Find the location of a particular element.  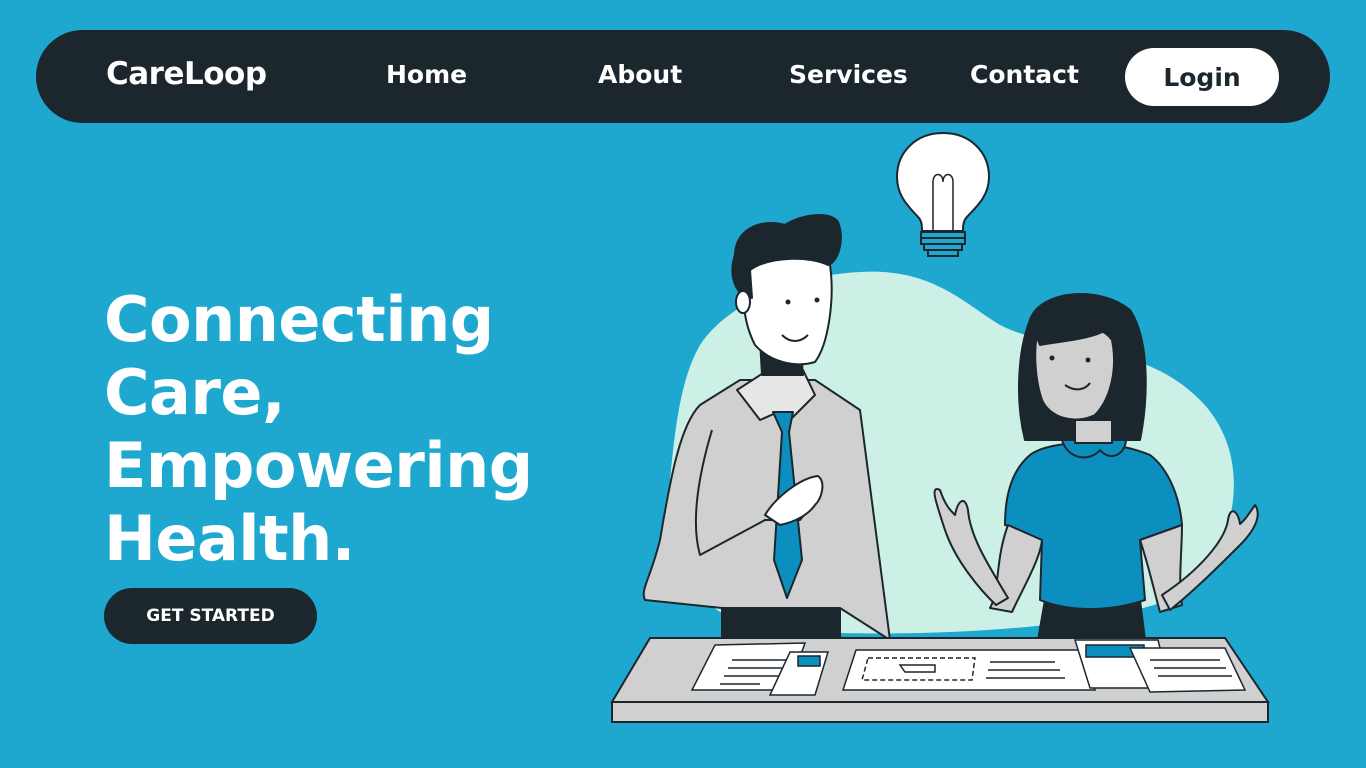

hero-headline: Connecting Care, Empowering Health. is located at coordinates (344, 429).